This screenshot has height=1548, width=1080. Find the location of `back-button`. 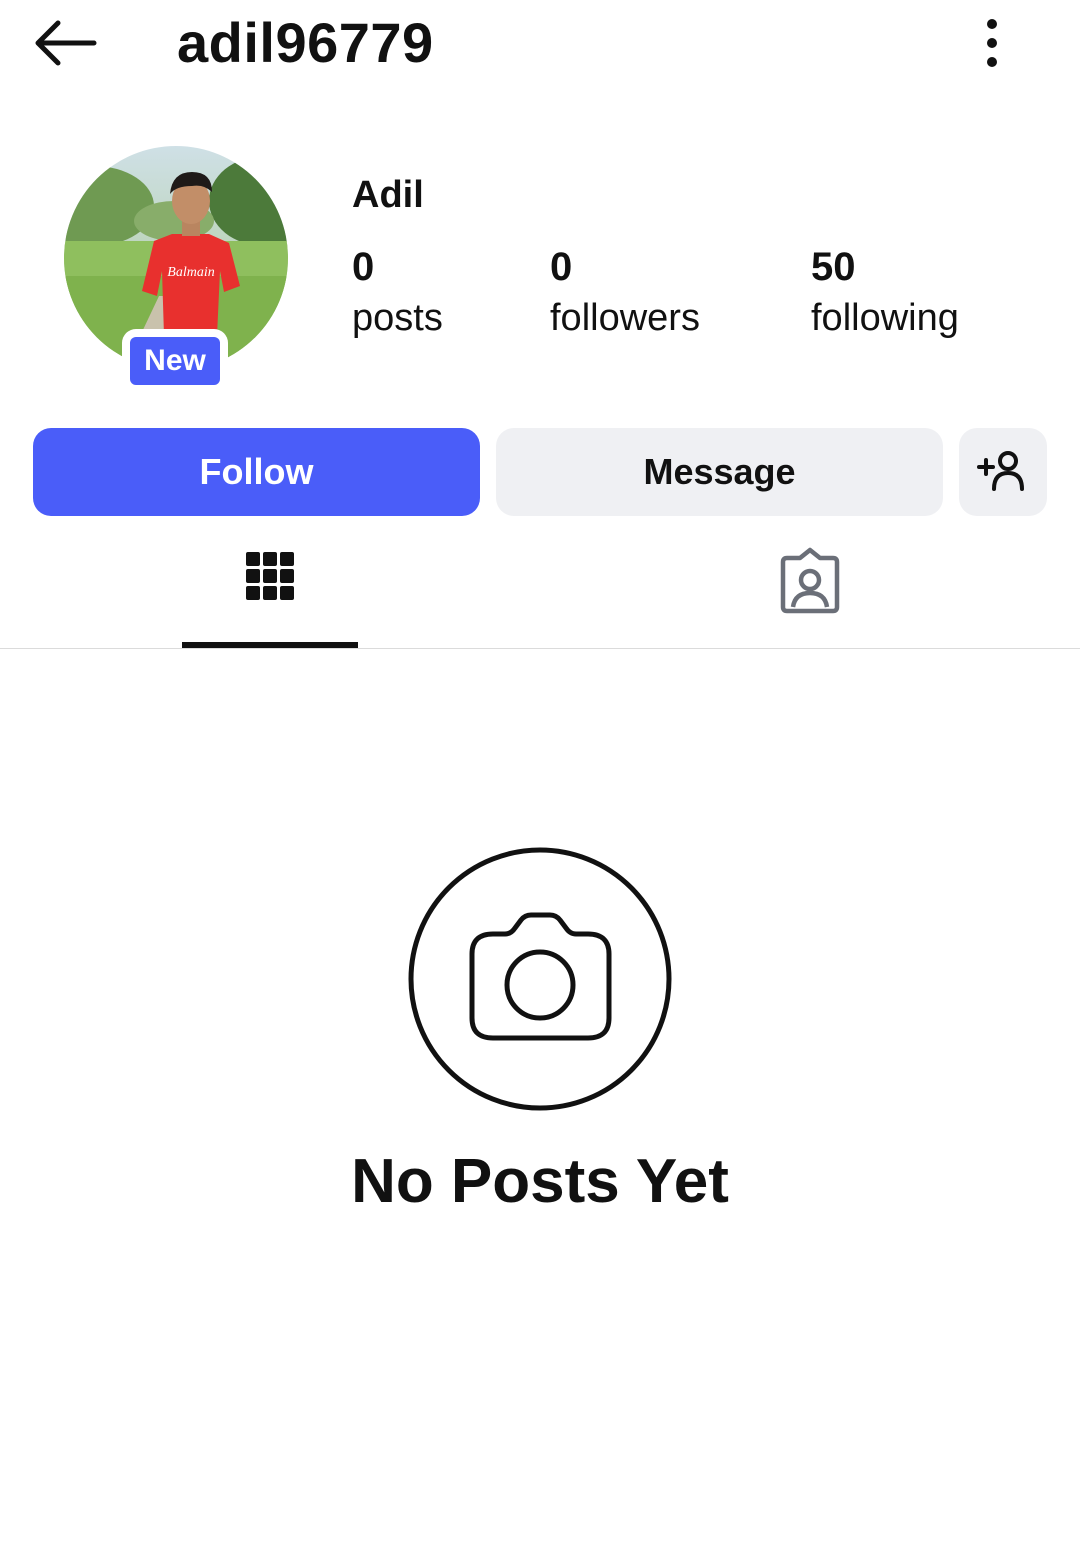

back-button is located at coordinates (66, 43).